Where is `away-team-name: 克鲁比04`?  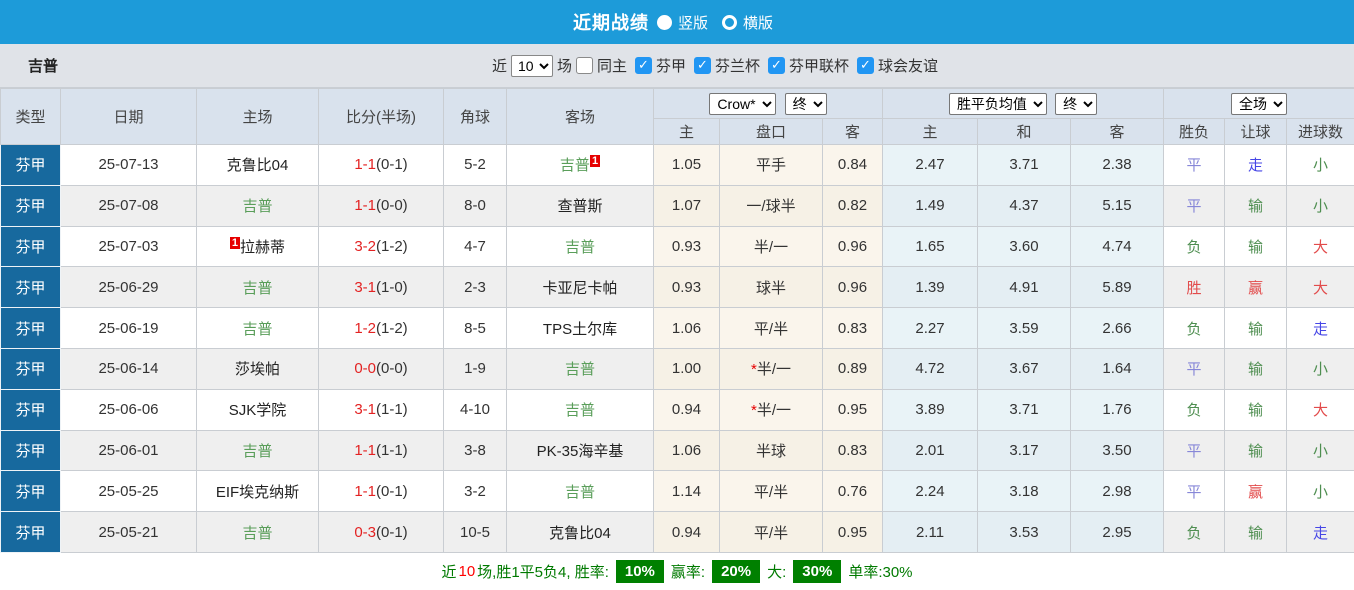 away-team-name: 克鲁比04 is located at coordinates (580, 533).